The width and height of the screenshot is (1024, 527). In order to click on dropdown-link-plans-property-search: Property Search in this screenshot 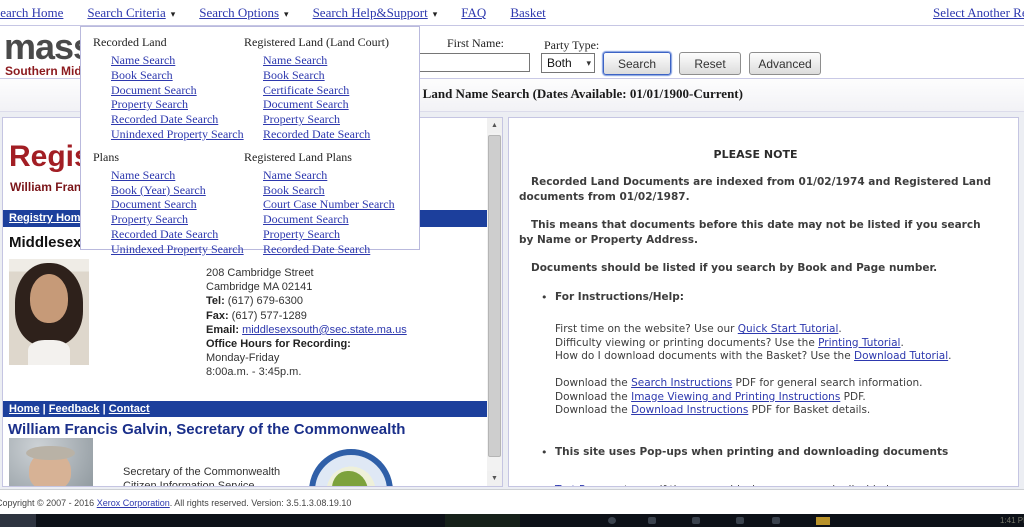, I will do `click(177, 219)`.